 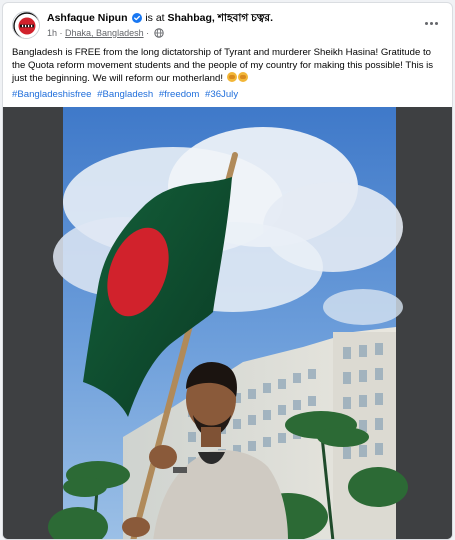 I want to click on avatar-logo-icon, so click(x=26, y=25).